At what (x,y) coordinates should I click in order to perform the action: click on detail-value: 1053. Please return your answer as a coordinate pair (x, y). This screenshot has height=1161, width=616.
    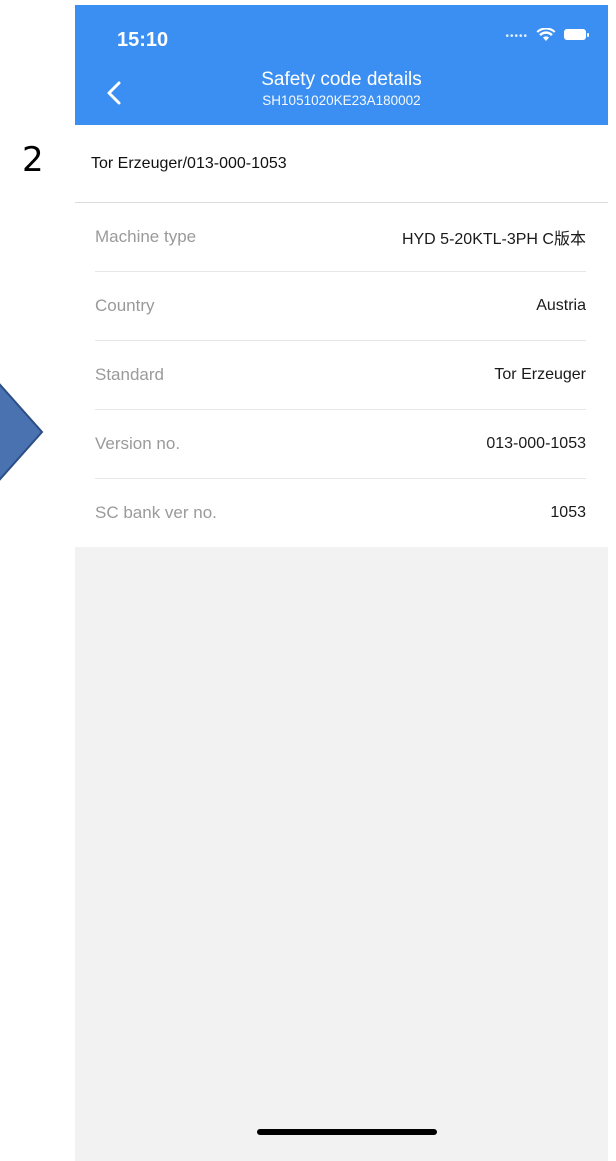
    Looking at the image, I should click on (568, 512).